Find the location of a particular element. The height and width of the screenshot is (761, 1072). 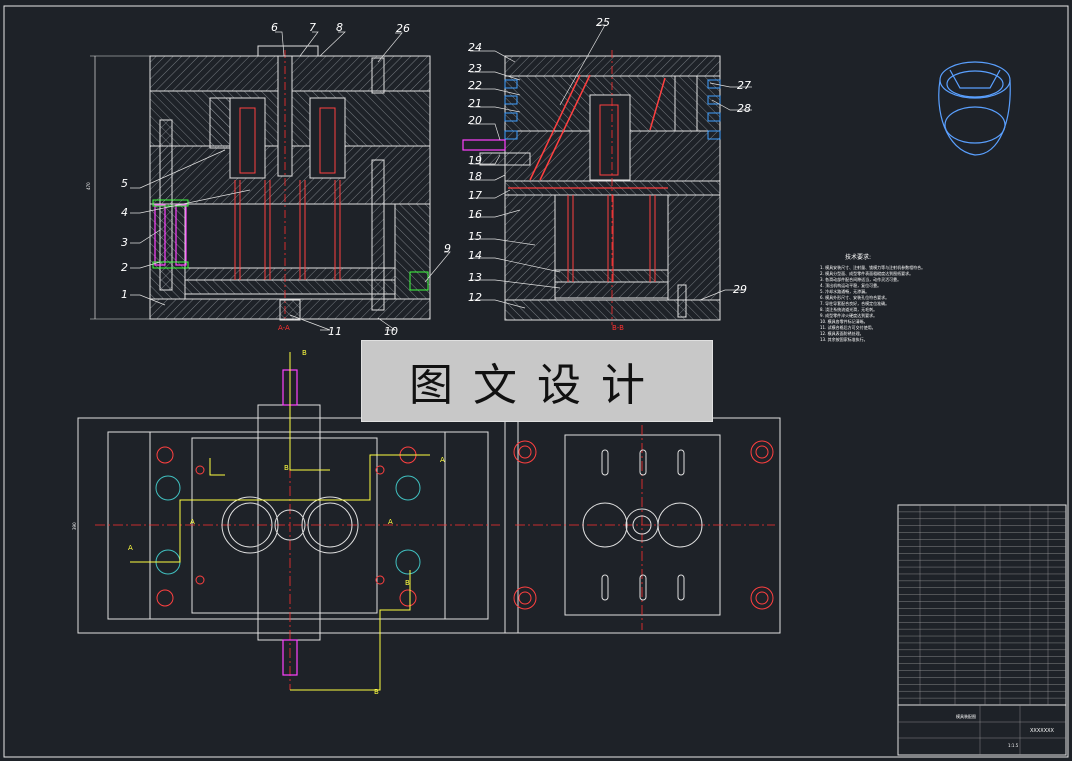

part-24-label: 24 is located at coordinates (475, 47).